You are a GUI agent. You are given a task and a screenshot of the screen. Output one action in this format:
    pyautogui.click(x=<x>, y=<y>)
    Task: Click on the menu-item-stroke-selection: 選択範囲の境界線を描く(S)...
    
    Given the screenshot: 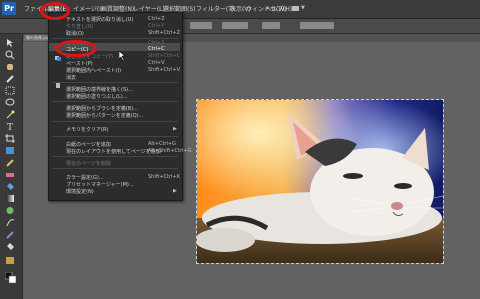 What is the action you would take?
    pyautogui.click(x=99, y=89)
    